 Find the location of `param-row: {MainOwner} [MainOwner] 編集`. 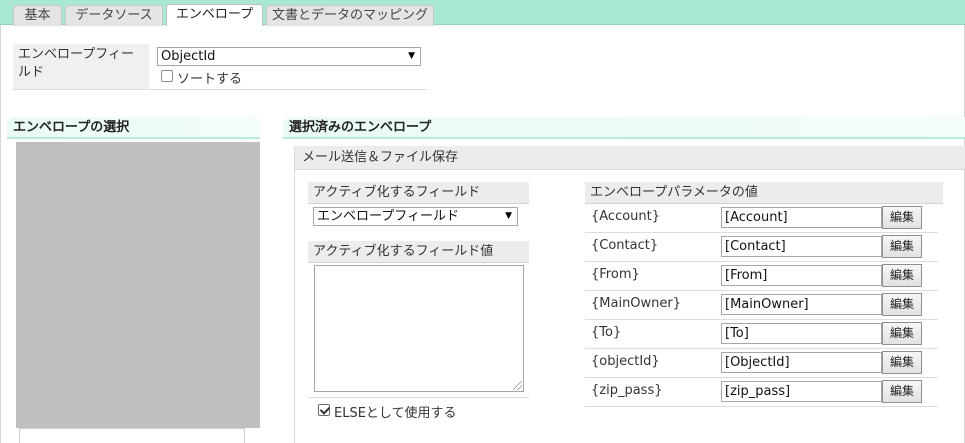

param-row: {MainOwner} [MainOwner] 編集 is located at coordinates (761, 305).